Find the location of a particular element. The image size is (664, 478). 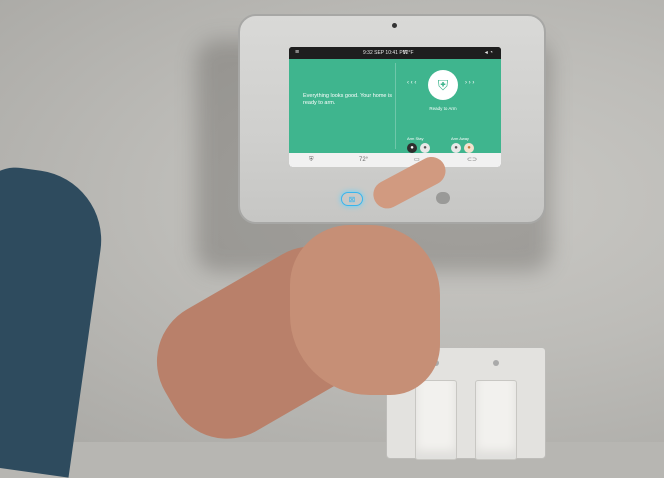

divider is located at coordinates (395, 106).